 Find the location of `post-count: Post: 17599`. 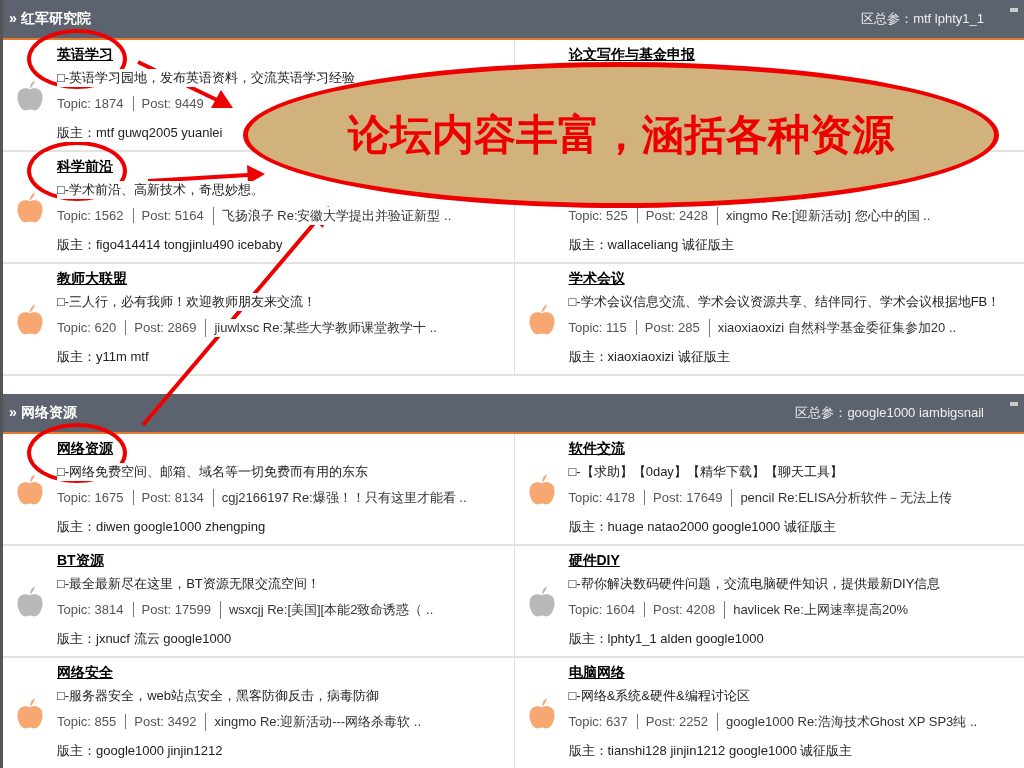

post-count: Post: 17599 is located at coordinates (171, 609).